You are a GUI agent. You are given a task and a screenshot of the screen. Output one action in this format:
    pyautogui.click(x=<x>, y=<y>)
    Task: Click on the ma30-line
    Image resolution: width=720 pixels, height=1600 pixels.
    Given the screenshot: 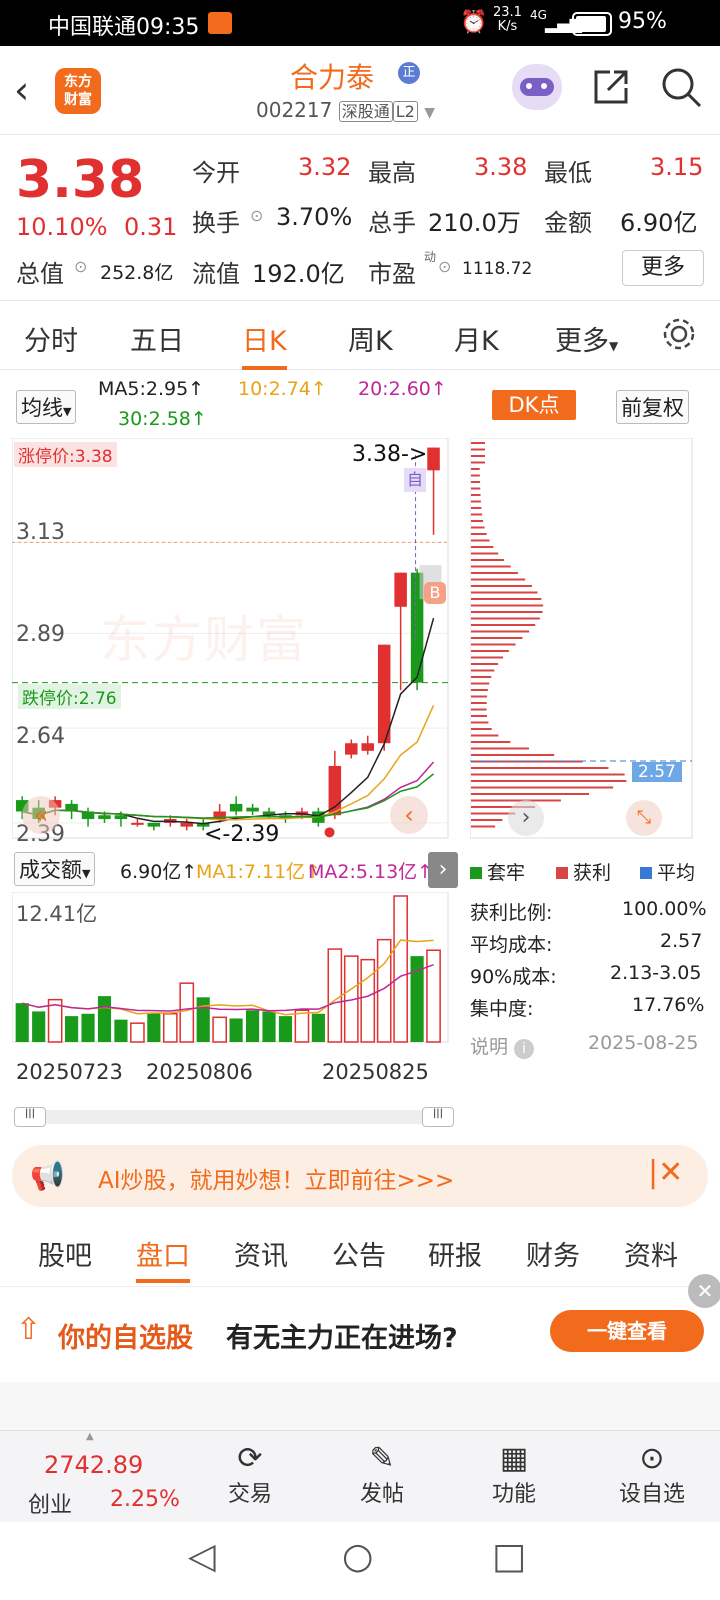 What is the action you would take?
    pyautogui.click(x=228, y=796)
    